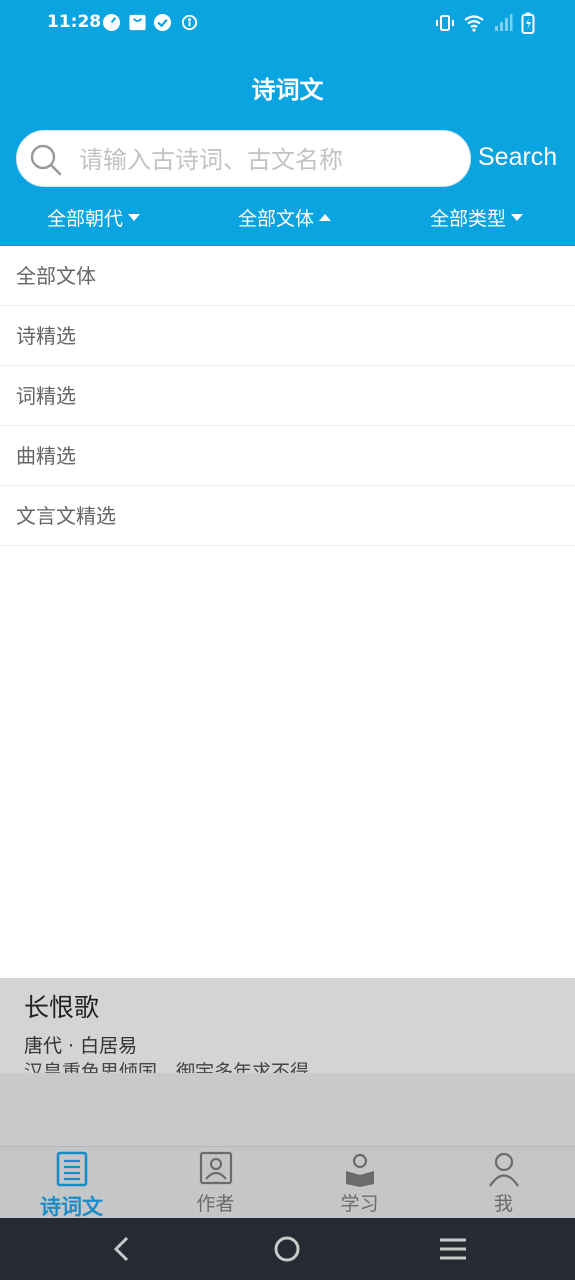 This screenshot has height=1280, width=575. Describe the element at coordinates (468, 219) in the screenshot. I see `filter-type-label: 全部类型` at that location.